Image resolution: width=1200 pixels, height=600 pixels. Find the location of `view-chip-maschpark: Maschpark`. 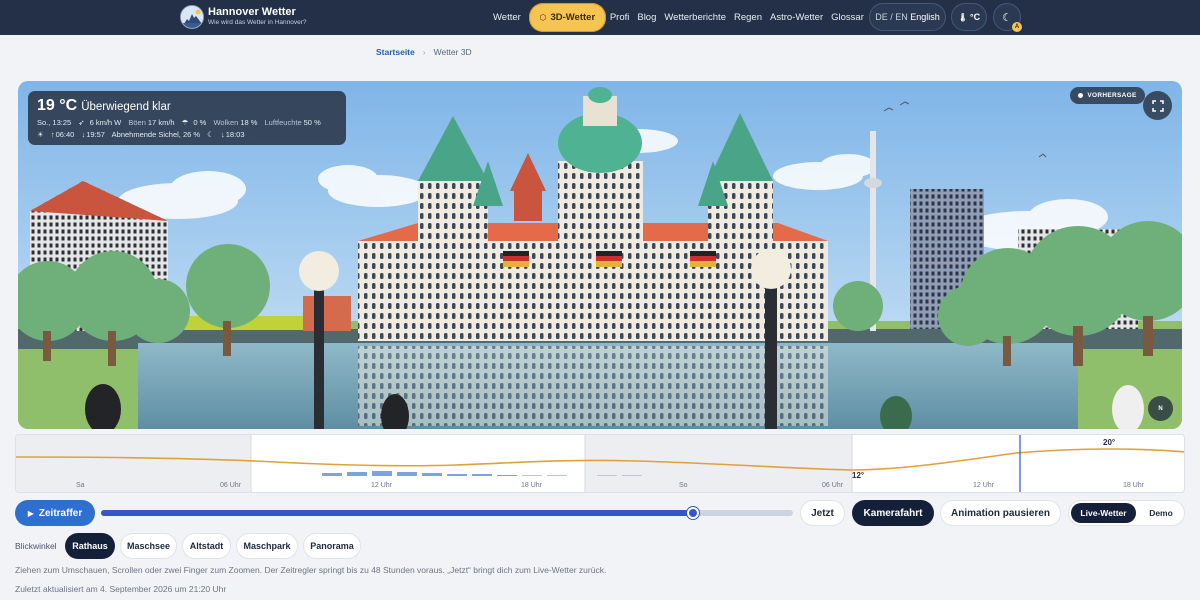

view-chip-maschpark: Maschpark is located at coordinates (267, 546).